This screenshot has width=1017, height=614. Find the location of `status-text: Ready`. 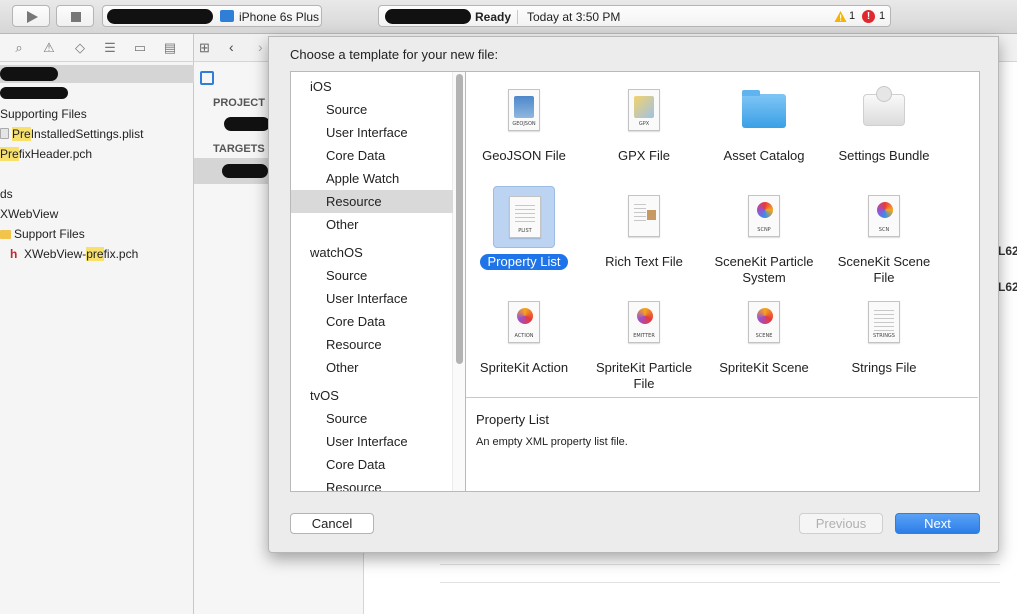

status-text: Ready is located at coordinates (493, 17).